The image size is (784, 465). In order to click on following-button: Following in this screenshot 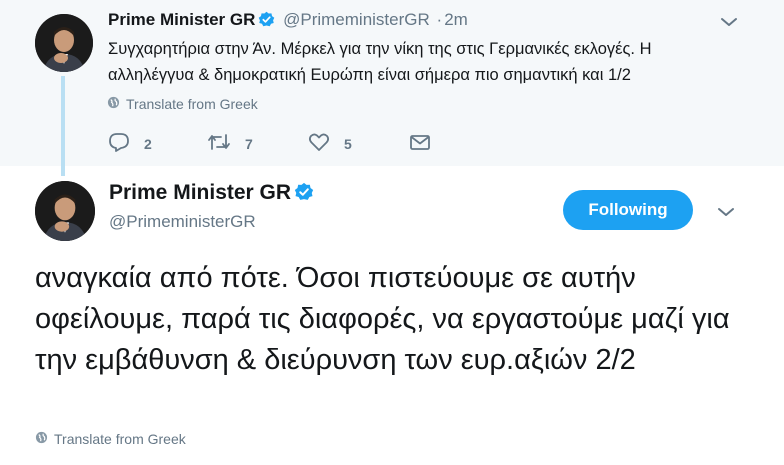, I will do `click(628, 210)`.